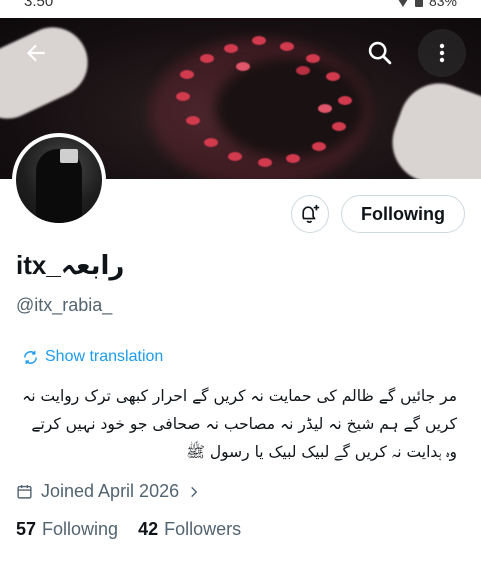 The image size is (481, 567). I want to click on bell-plus-icon, so click(311, 213).